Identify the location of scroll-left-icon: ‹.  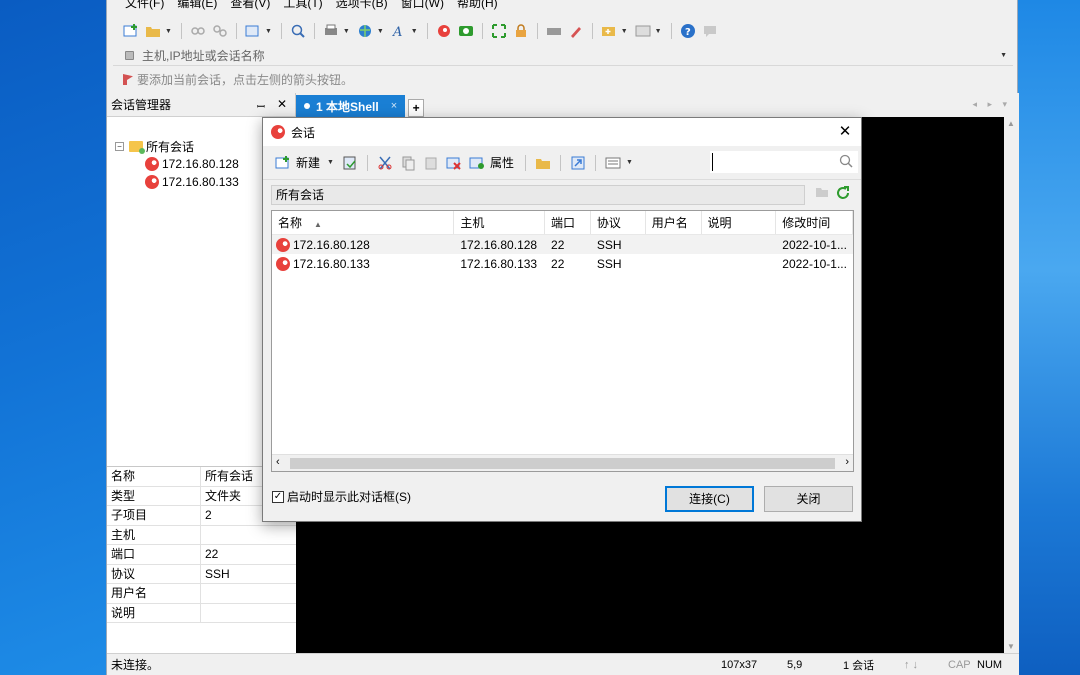
(278, 462).